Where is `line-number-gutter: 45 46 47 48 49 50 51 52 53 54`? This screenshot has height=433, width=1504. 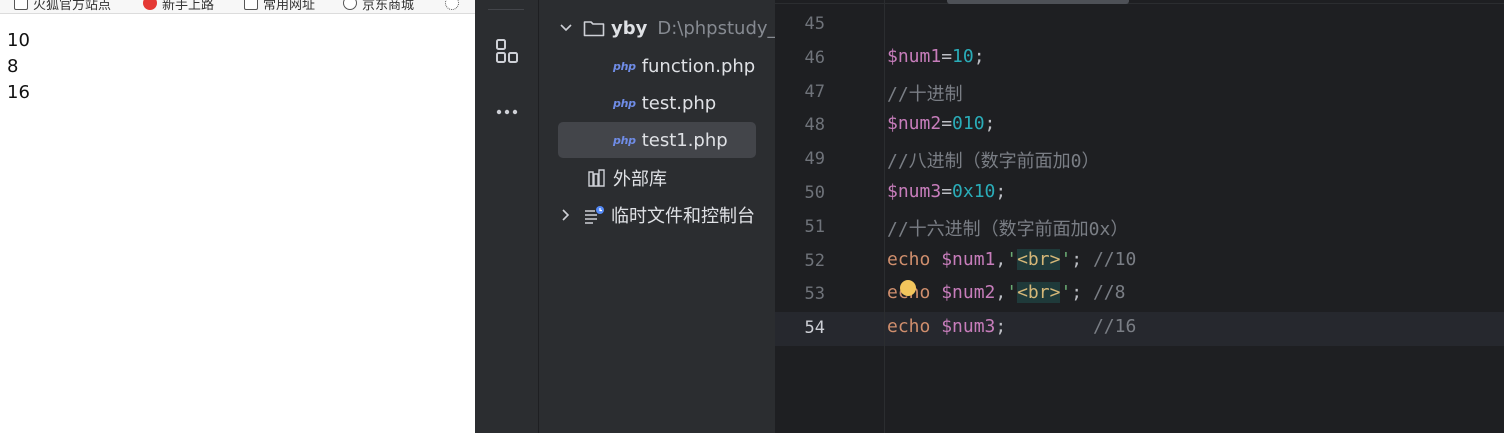 line-number-gutter: 45 46 47 48 49 50 51 52 53 54 is located at coordinates (830, 216).